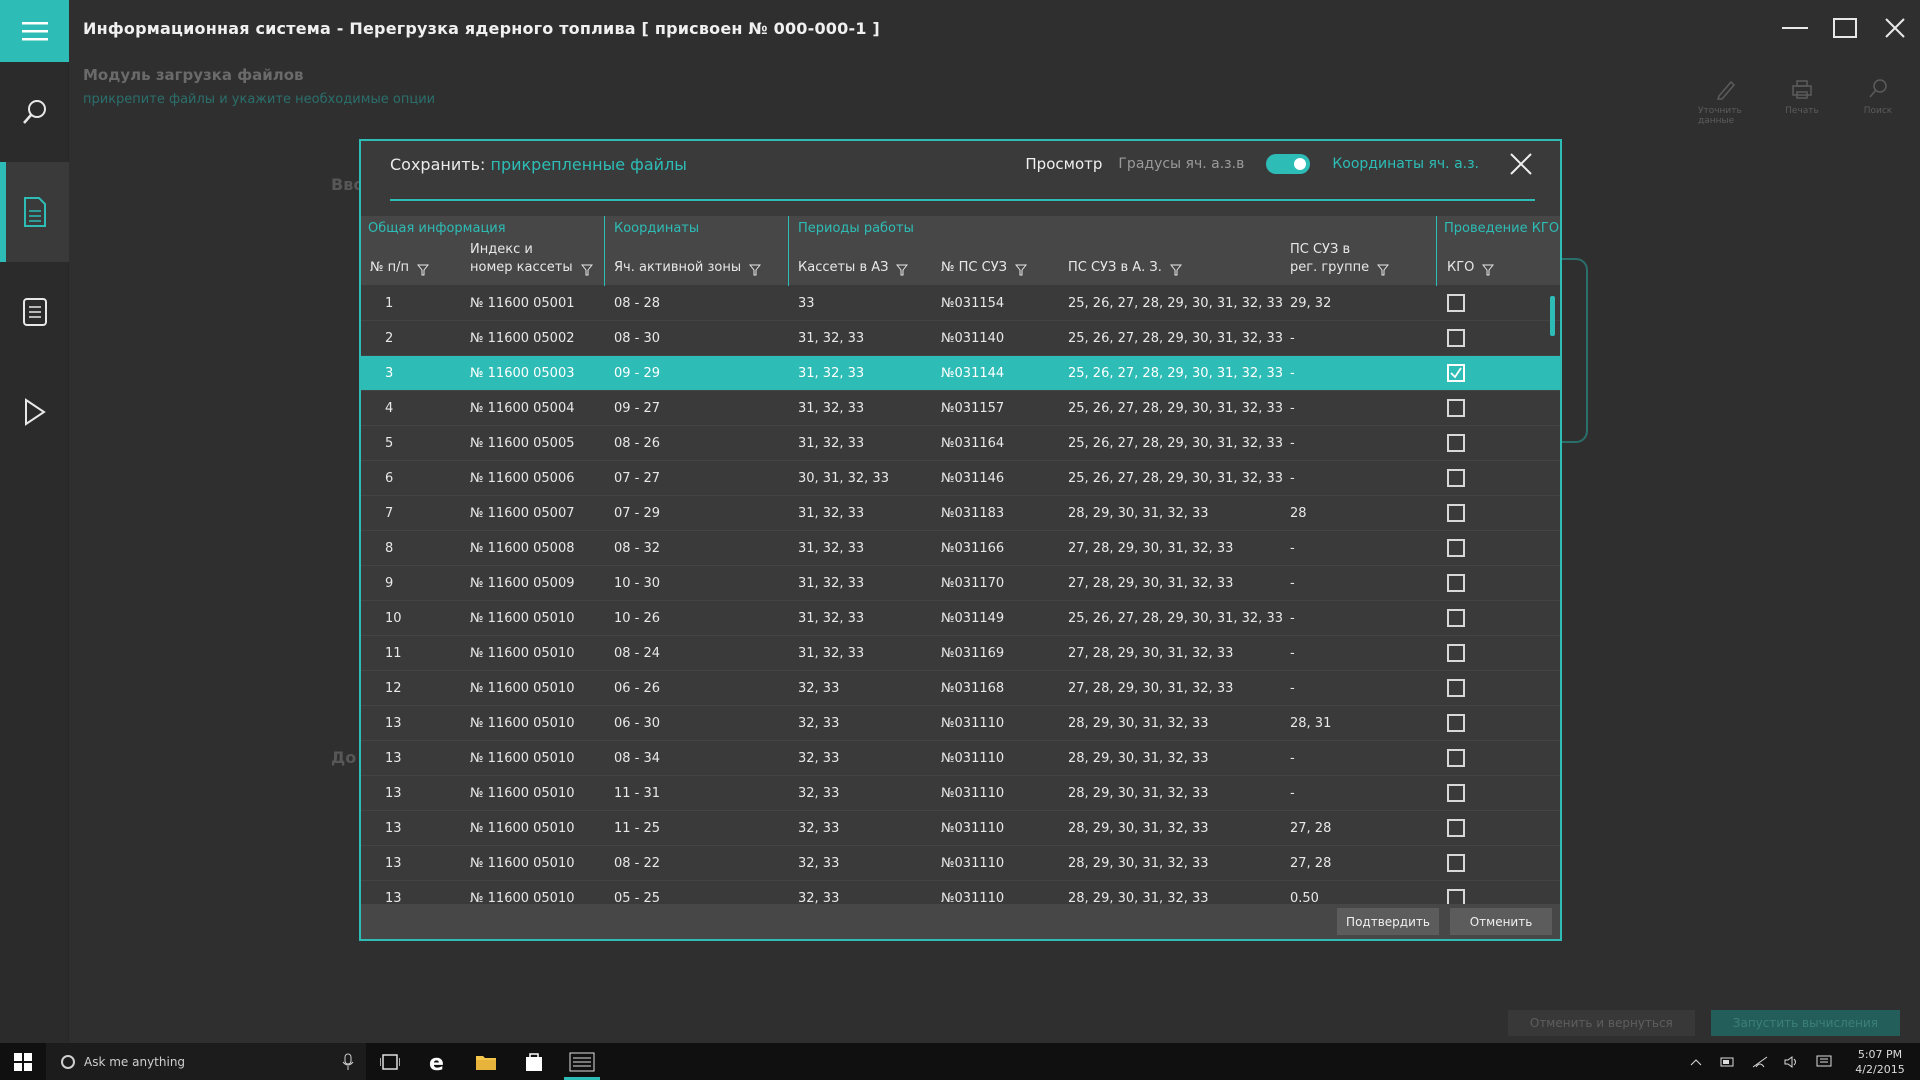 The image size is (1920, 1080). What do you see at coordinates (1728, 1062) in the screenshot?
I see `battery-button` at bounding box center [1728, 1062].